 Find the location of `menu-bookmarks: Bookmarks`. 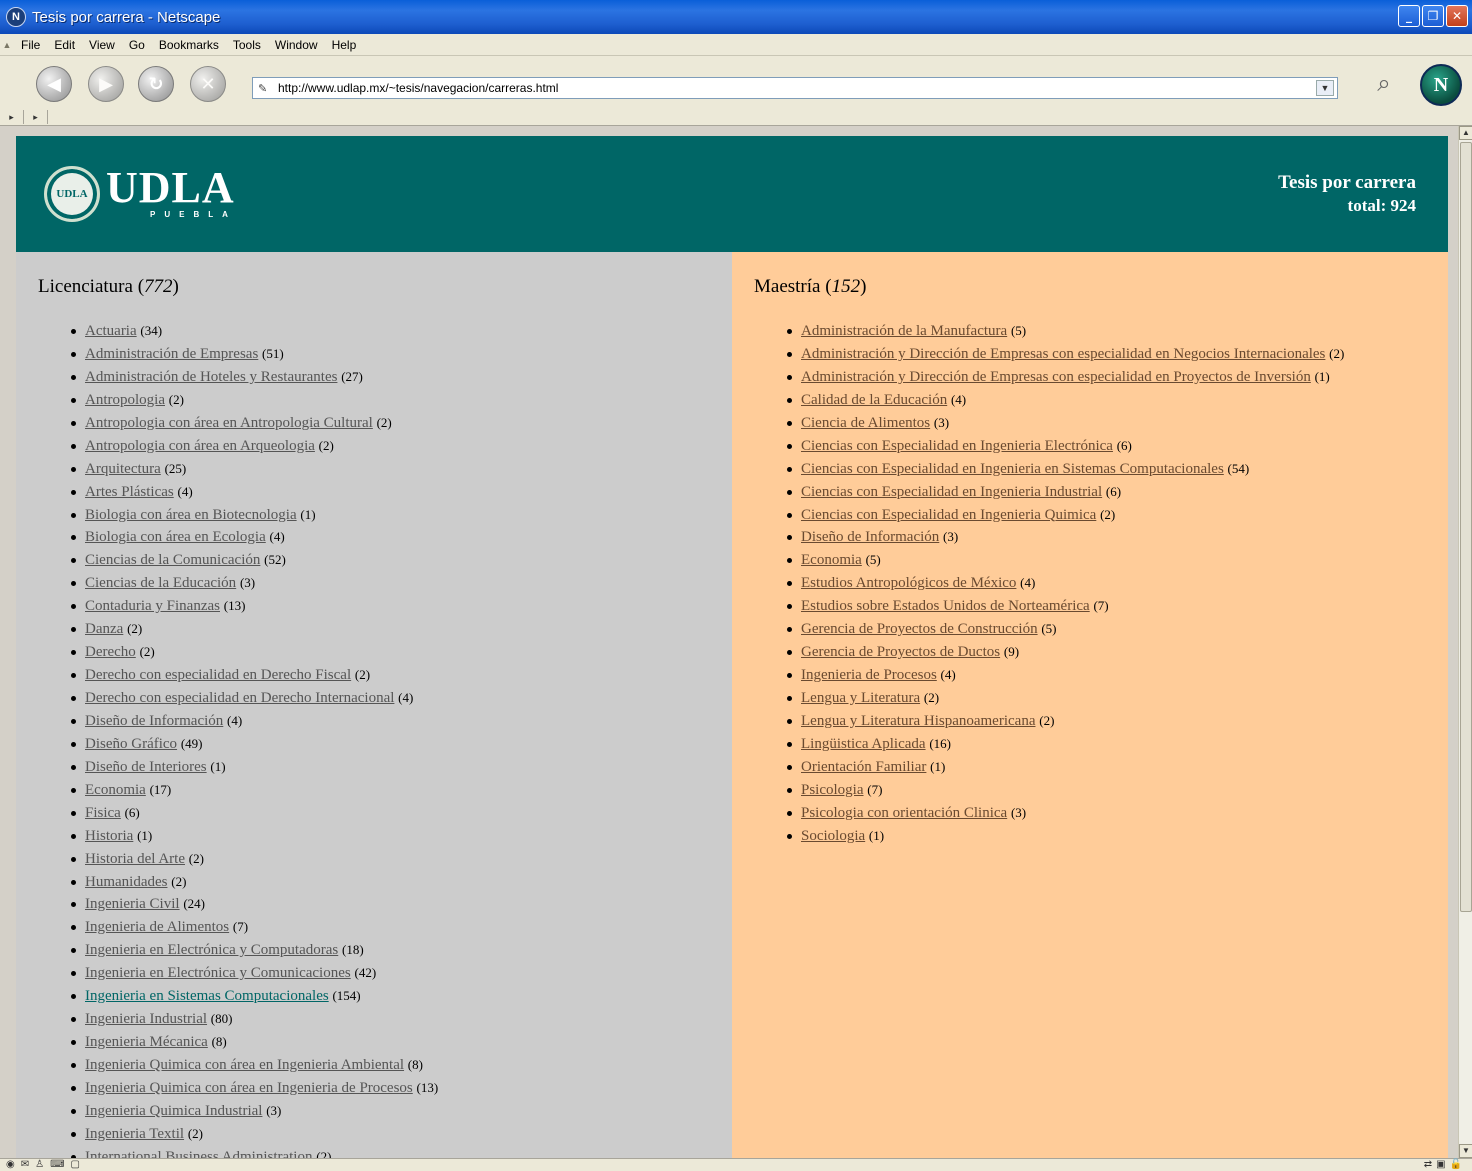

menu-bookmarks: Bookmarks is located at coordinates (189, 45).